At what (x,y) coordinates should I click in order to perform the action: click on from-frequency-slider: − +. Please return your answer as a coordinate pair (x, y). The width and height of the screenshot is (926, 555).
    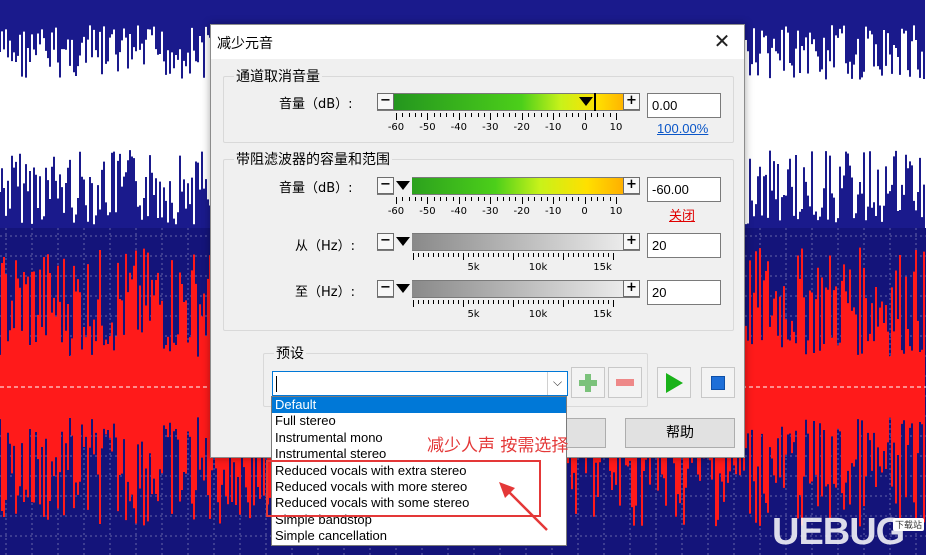
    Looking at the image, I should click on (508, 242).